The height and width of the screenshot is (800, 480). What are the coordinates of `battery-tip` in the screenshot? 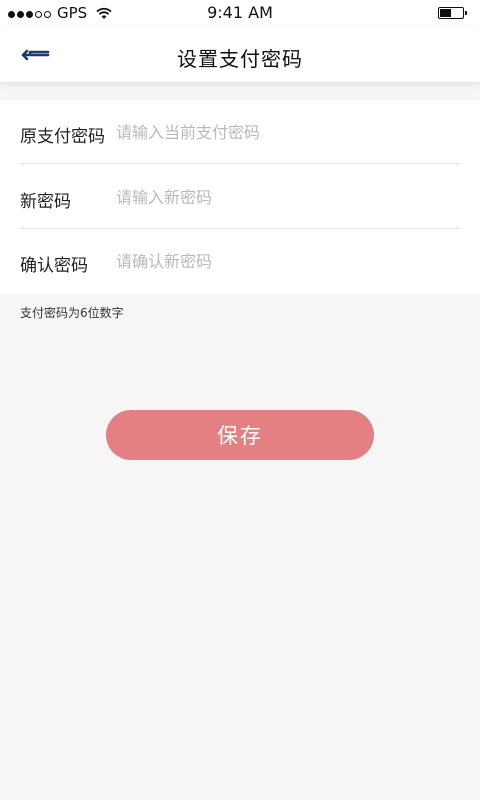 It's located at (466, 13).